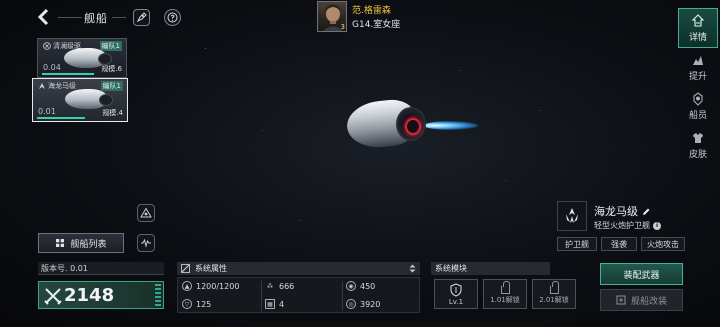 The width and height of the screenshot is (720, 327). I want to click on back-button, so click(44, 17).